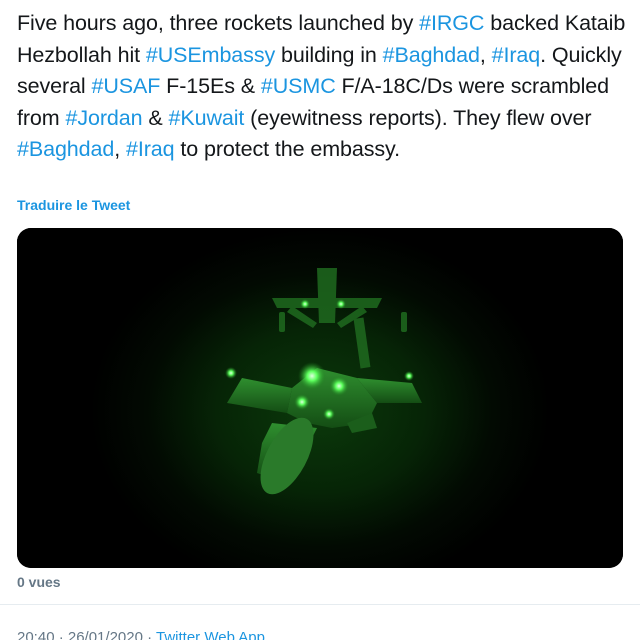 The image size is (640, 640). I want to click on tweet-text-segment: F-15Es &, so click(210, 86).